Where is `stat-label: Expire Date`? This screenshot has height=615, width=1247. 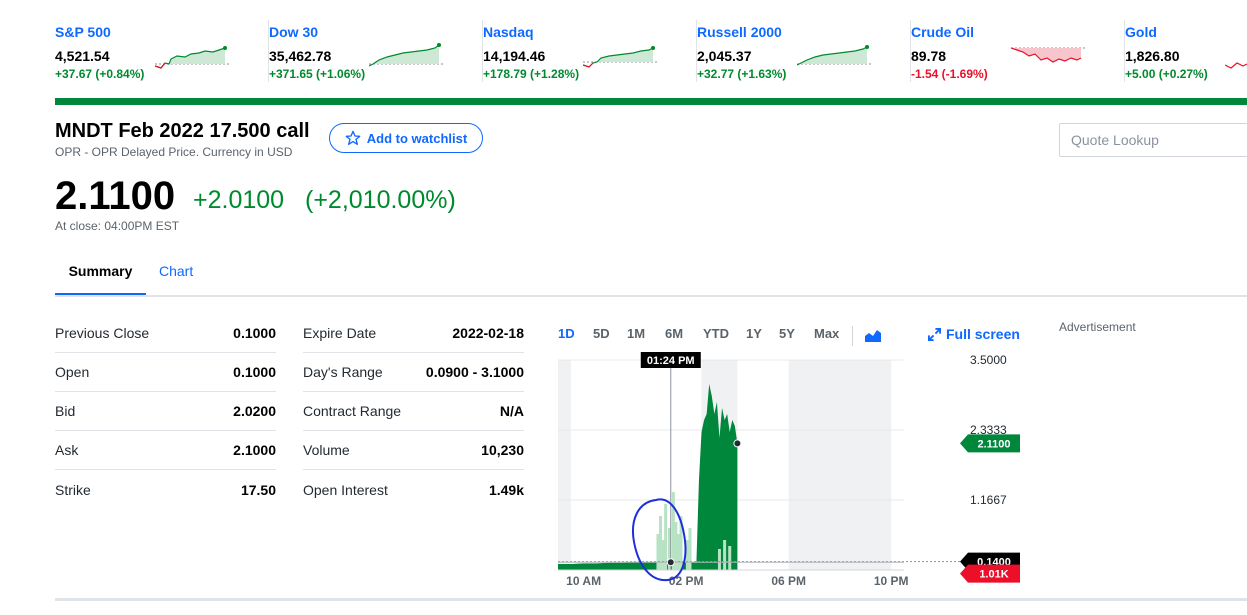
stat-label: Expire Date is located at coordinates (340, 333).